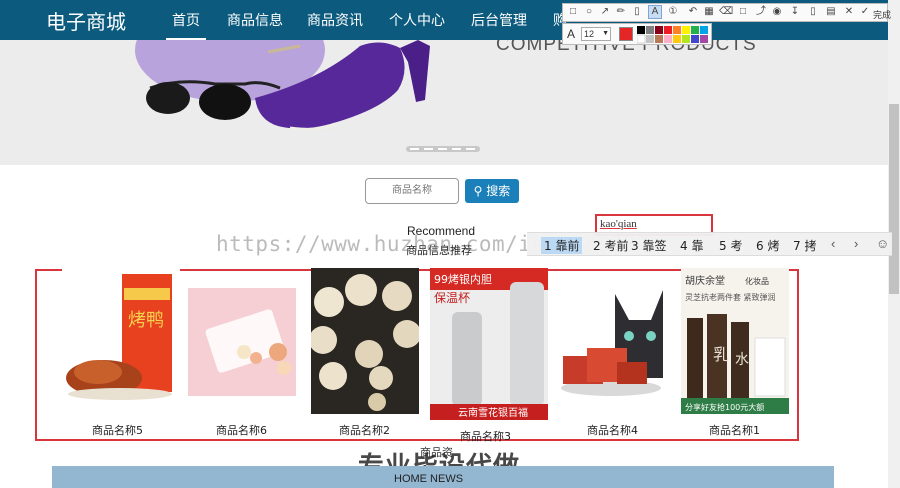  I want to click on ime-composition-text: kao'qian, so click(618, 224).